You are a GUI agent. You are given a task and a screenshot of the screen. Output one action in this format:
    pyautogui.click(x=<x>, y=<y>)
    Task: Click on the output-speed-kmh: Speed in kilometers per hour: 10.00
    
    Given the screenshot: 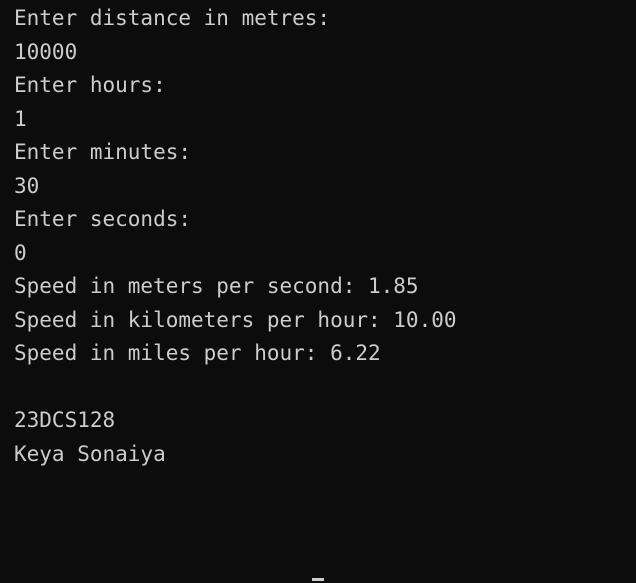 What is the action you would take?
    pyautogui.click(x=235, y=319)
    